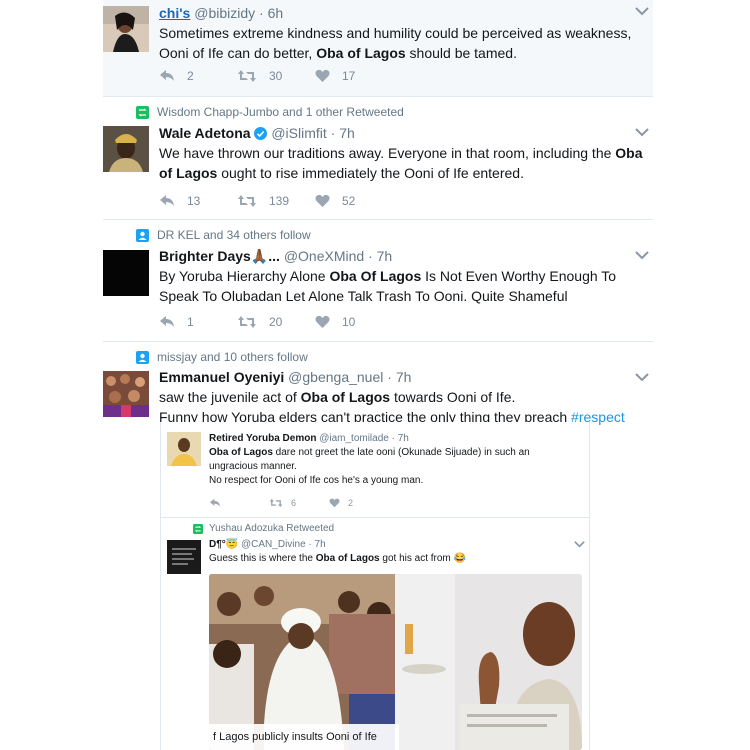 The image size is (750, 750). Describe the element at coordinates (198, 76) in the screenshot. I see `reply-button: 2` at that location.